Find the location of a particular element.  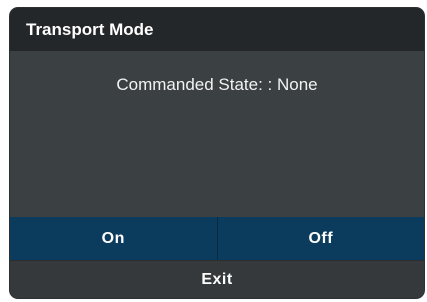

dialog-title-bar: Transport Mode is located at coordinates (217, 29).